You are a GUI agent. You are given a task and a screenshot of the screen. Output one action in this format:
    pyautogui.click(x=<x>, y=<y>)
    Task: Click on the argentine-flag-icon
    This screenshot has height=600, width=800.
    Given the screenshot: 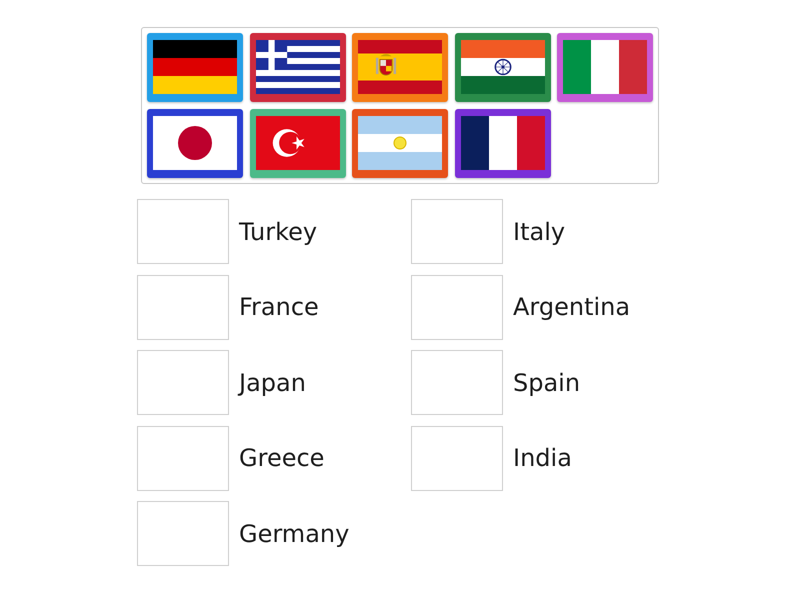 What is the action you would take?
    pyautogui.click(x=400, y=143)
    